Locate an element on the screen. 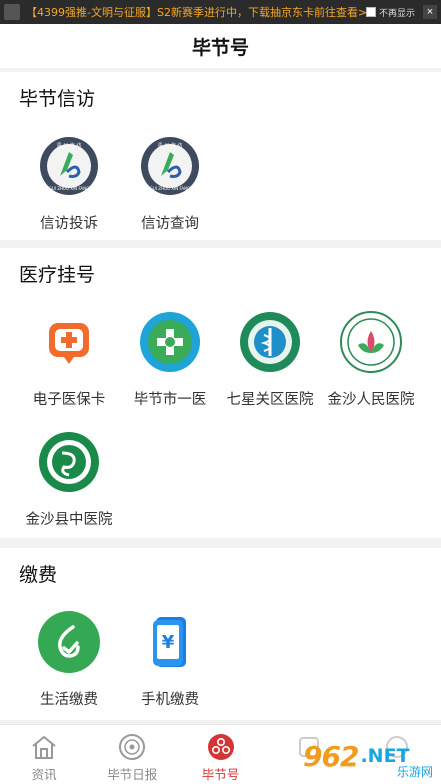  item-label: 信访投诉 is located at coordinates (69, 224).